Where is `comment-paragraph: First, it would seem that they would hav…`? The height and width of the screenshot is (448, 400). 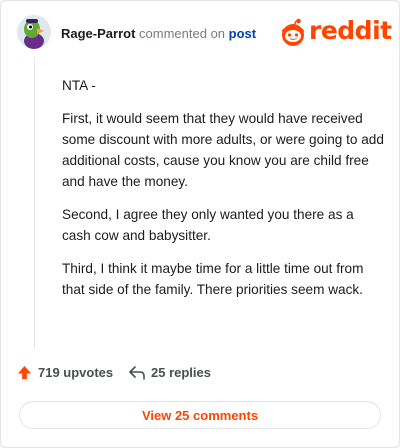
comment-paragraph: First, it would seem that they would hav… is located at coordinates (223, 150).